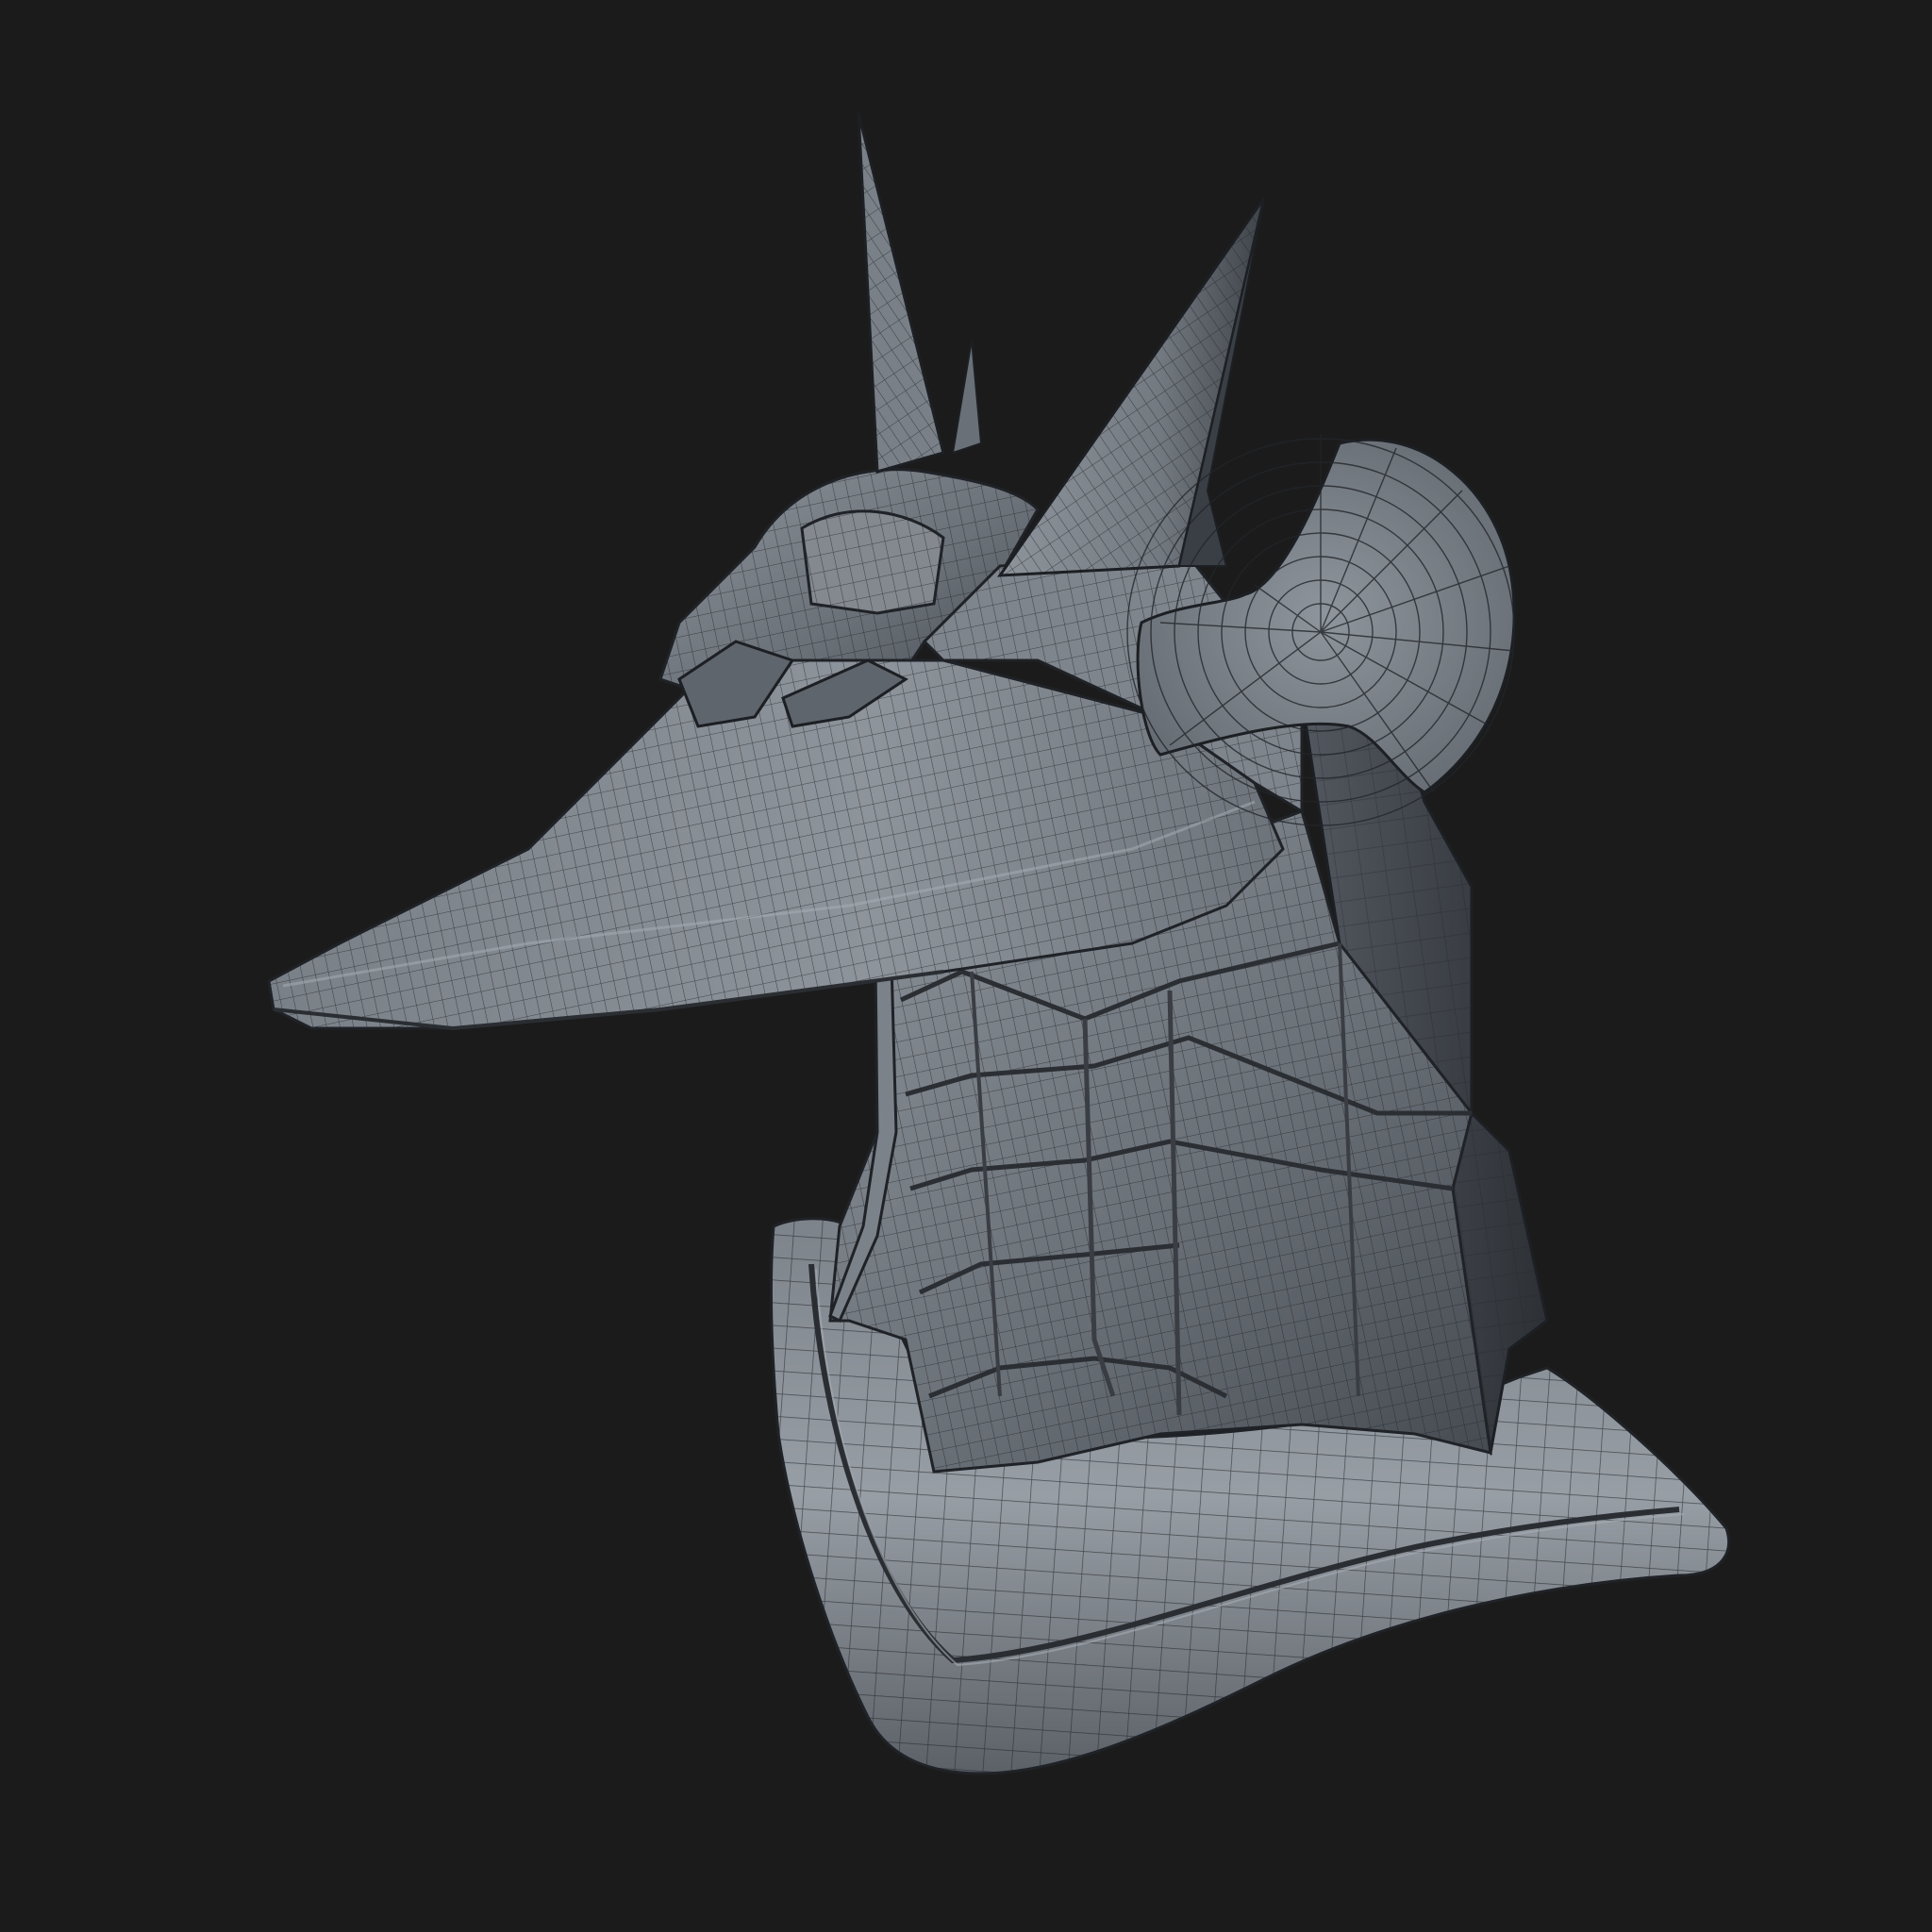 The width and height of the screenshot is (1932, 1932). I want to click on ear-right, so click(1131, 387).